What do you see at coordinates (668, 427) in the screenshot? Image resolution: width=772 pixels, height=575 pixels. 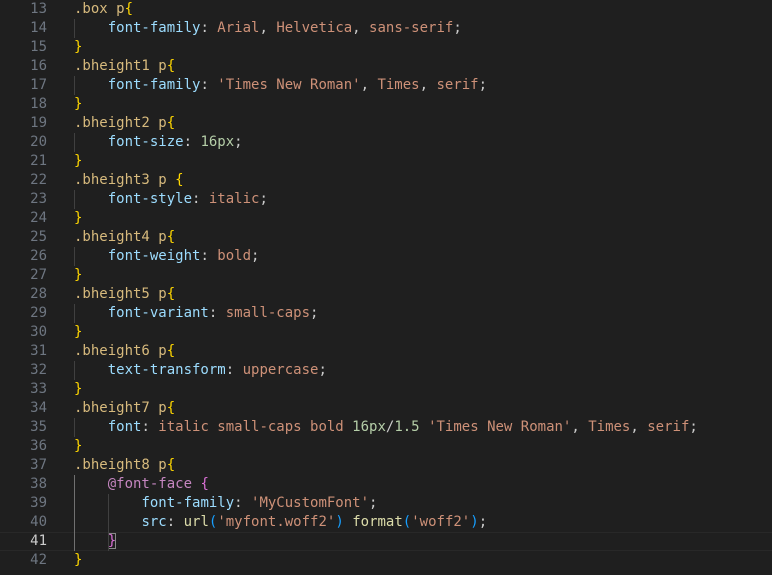 I see `code-token: serif` at bounding box center [668, 427].